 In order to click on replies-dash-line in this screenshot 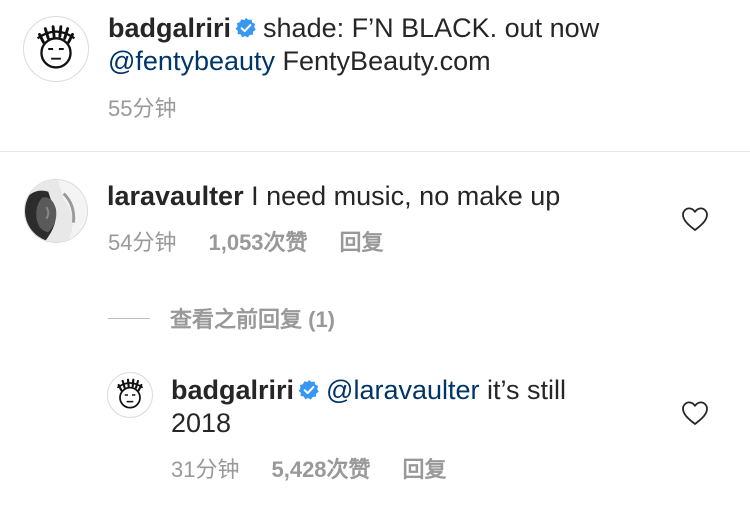, I will do `click(129, 318)`.